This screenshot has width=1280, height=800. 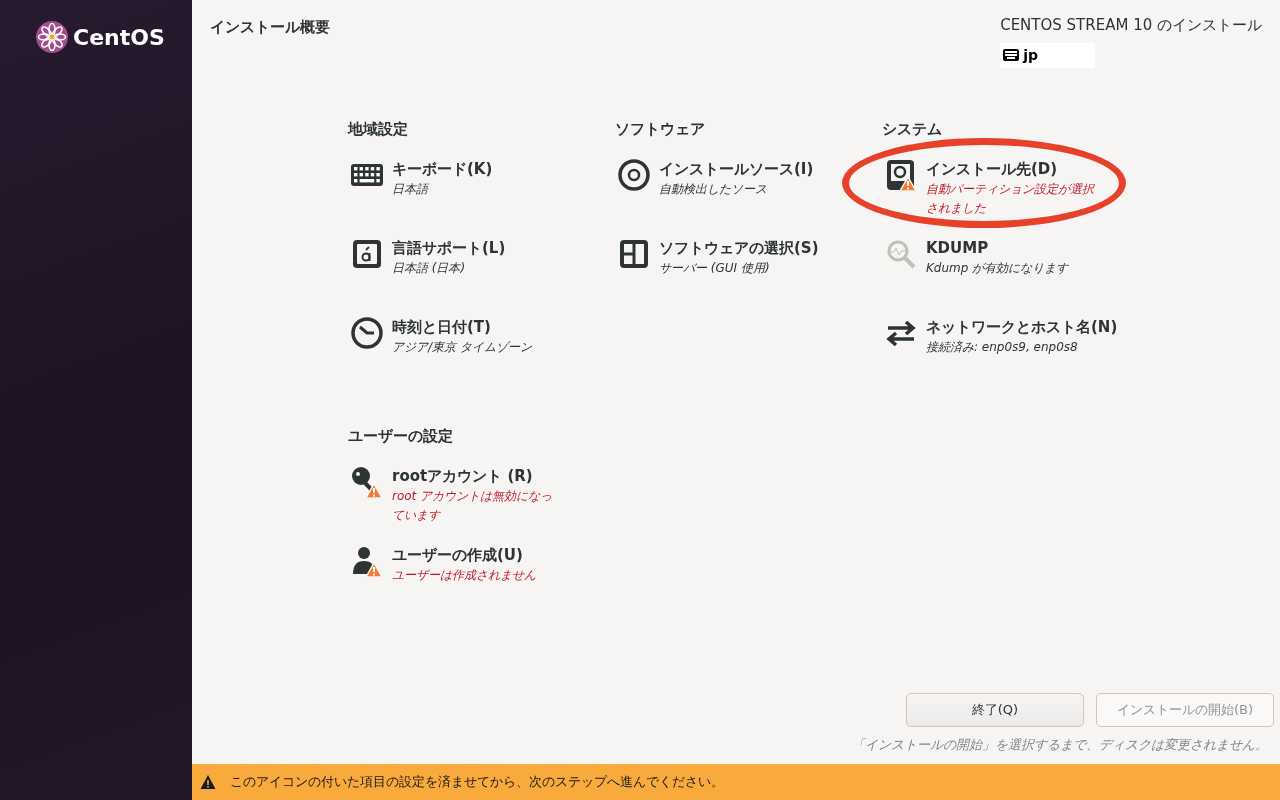 I want to click on spoke-status: ユーザーは作成されません, so click(x=464, y=575).